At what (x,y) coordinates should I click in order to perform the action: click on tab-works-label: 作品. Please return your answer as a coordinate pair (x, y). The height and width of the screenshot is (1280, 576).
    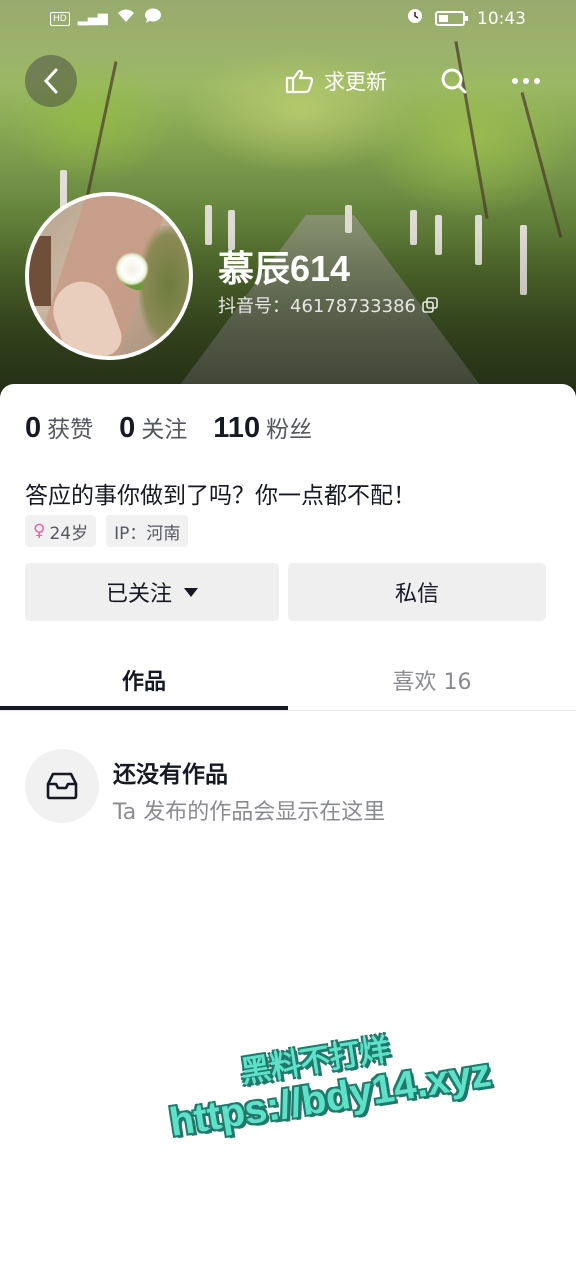
    Looking at the image, I should click on (143, 682).